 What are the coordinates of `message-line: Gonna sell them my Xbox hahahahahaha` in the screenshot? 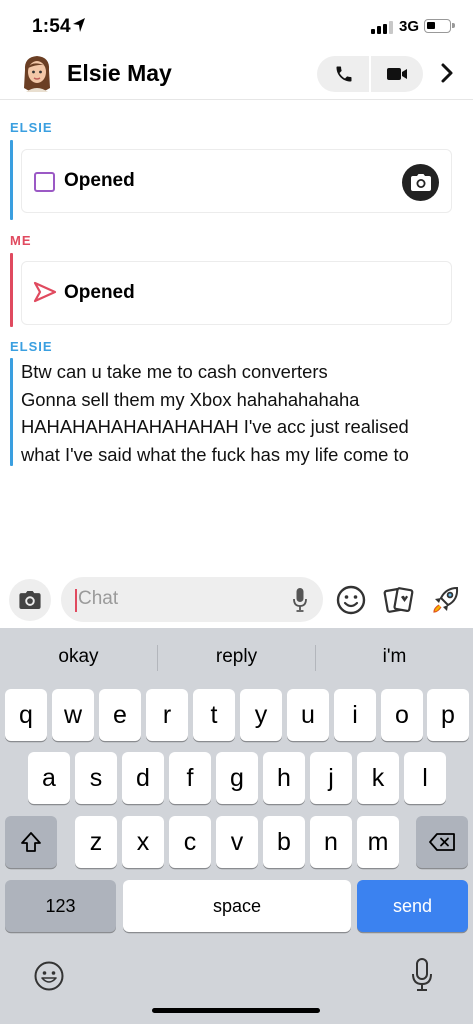 It's located at (190, 399).